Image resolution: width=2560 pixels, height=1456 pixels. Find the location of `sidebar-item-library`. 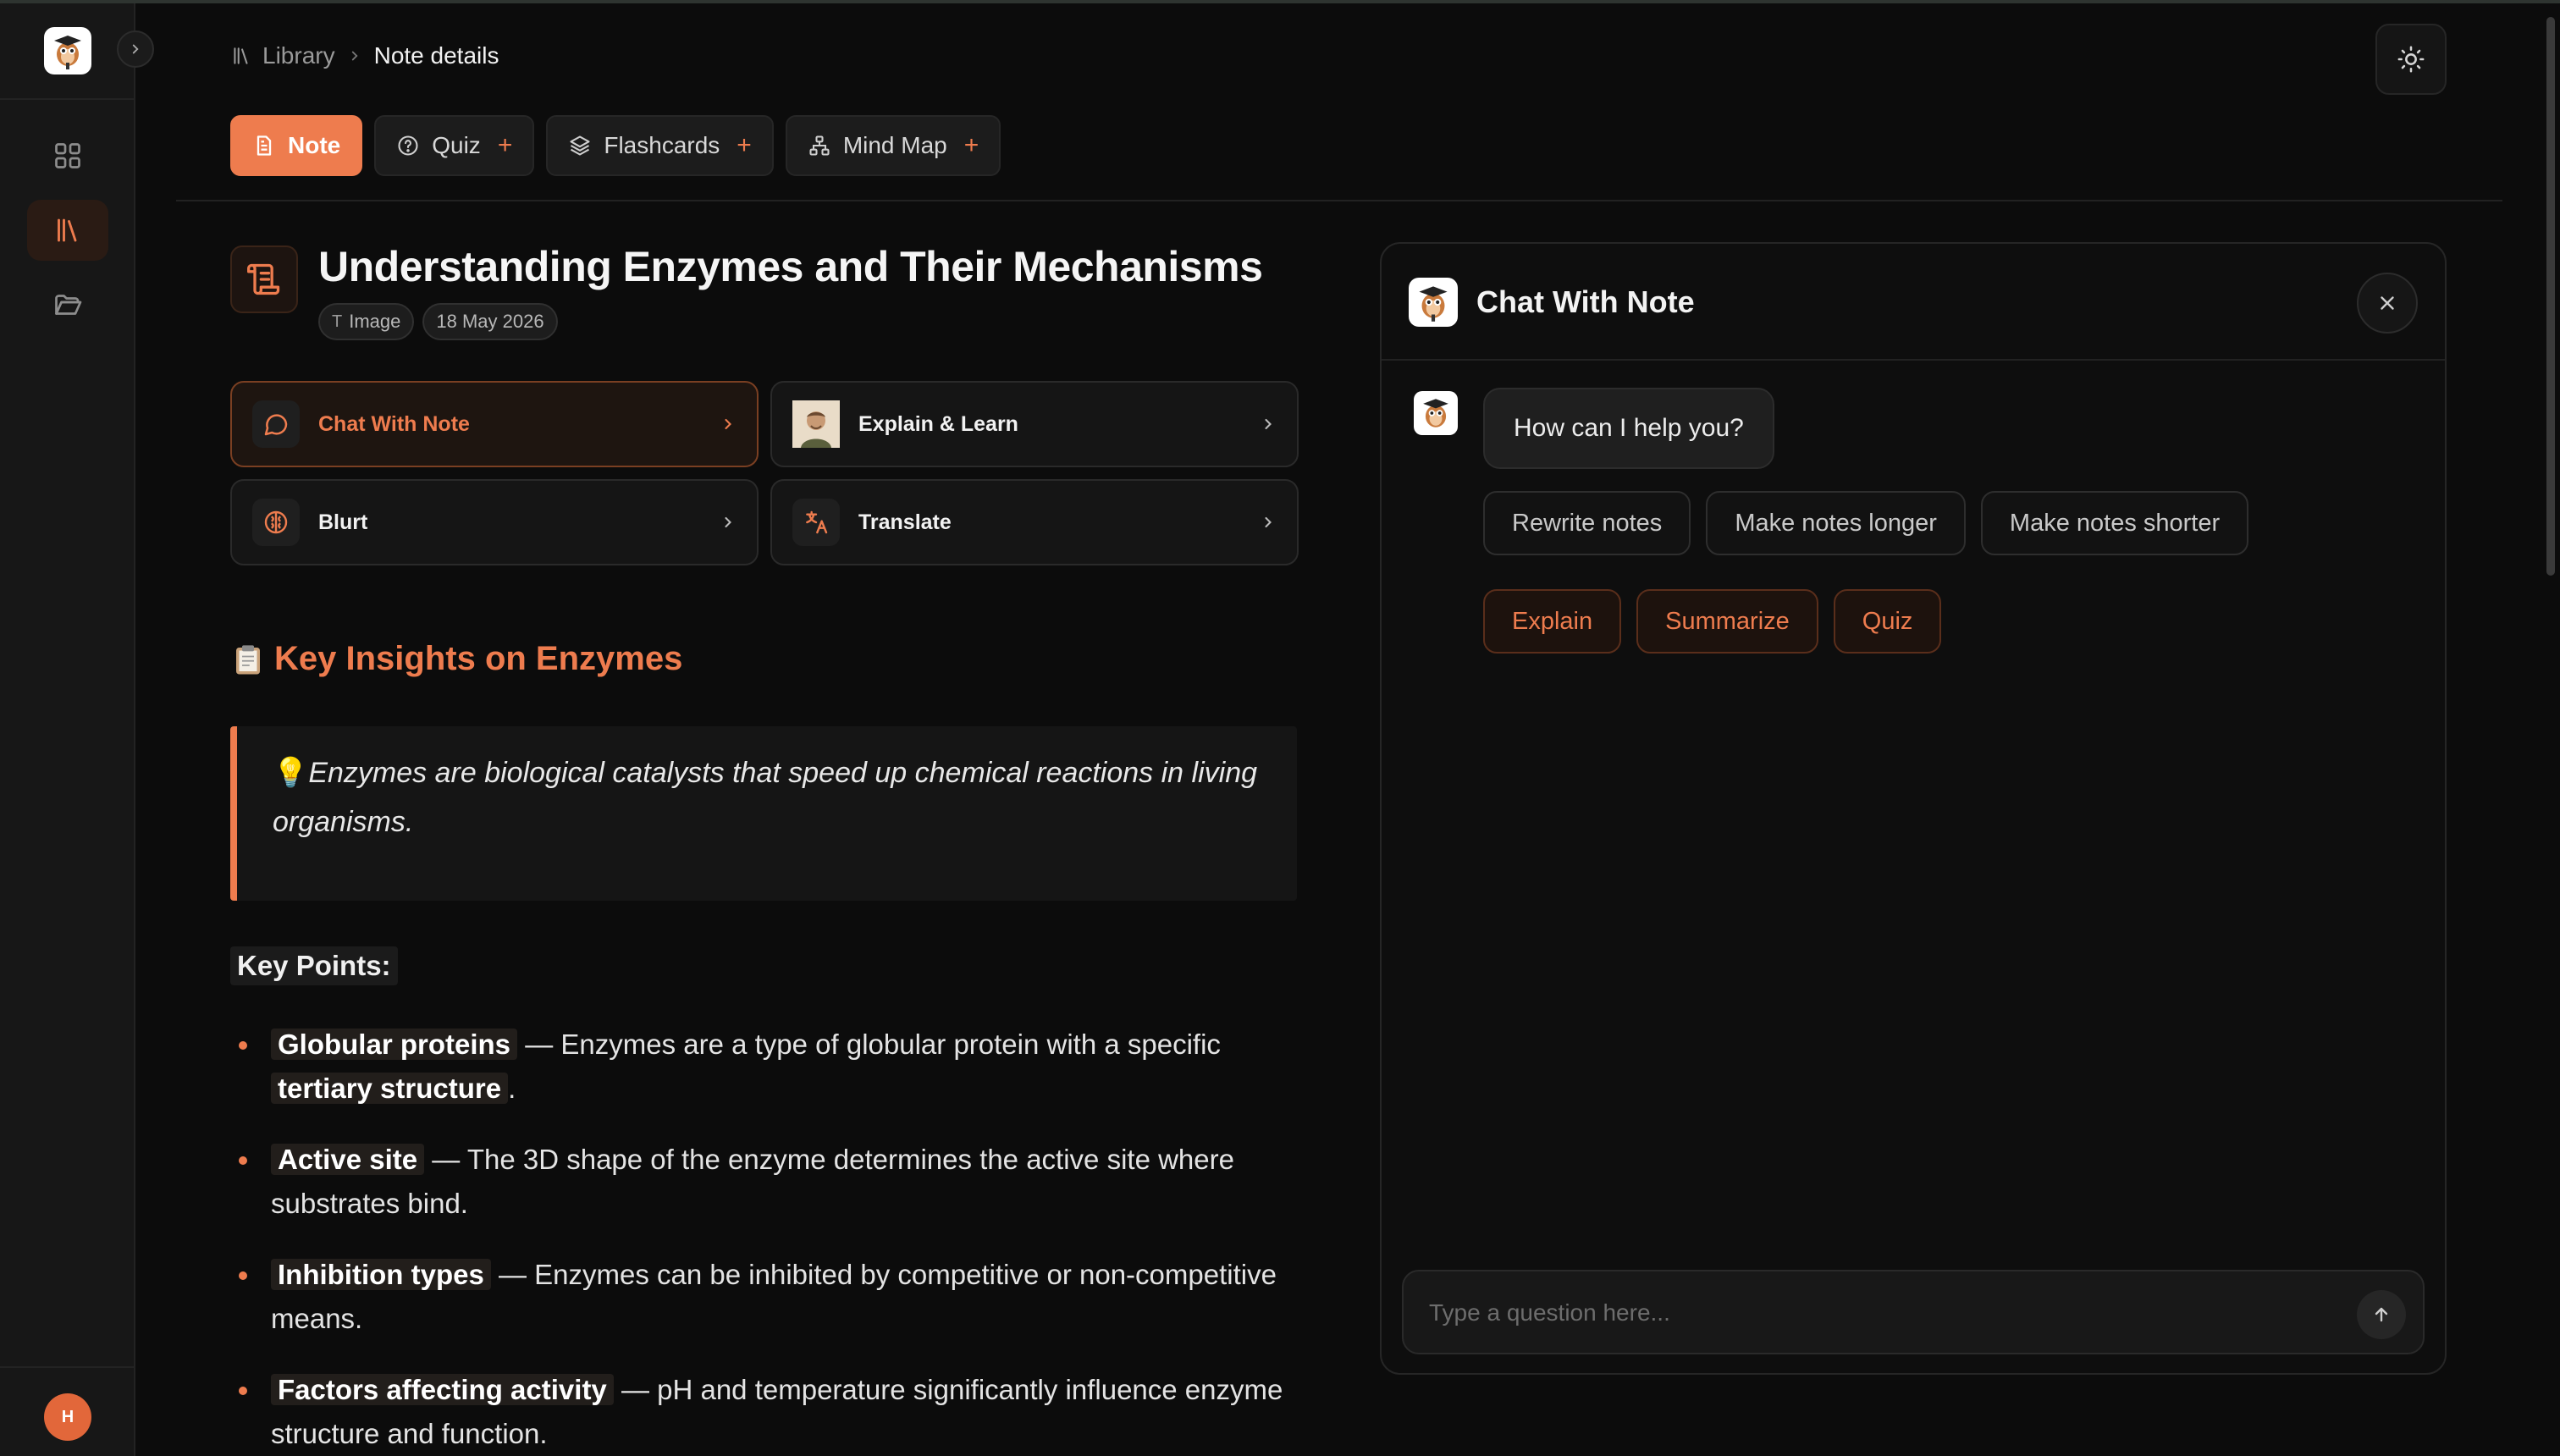

sidebar-item-library is located at coordinates (67, 230).